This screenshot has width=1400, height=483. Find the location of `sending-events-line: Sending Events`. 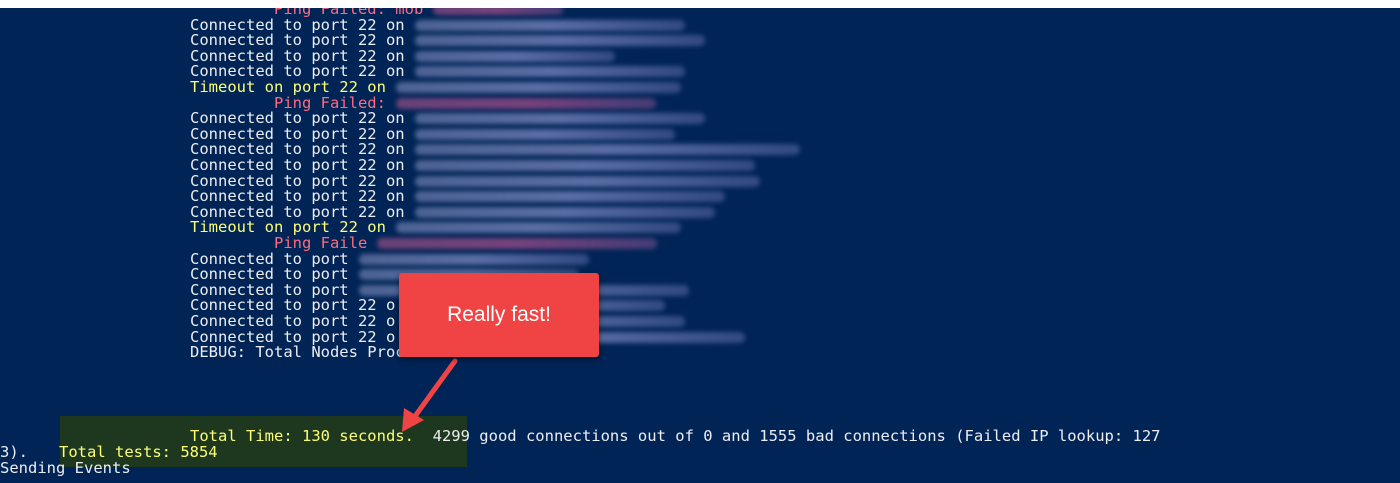

sending-events-line: Sending Events is located at coordinates (65, 468).